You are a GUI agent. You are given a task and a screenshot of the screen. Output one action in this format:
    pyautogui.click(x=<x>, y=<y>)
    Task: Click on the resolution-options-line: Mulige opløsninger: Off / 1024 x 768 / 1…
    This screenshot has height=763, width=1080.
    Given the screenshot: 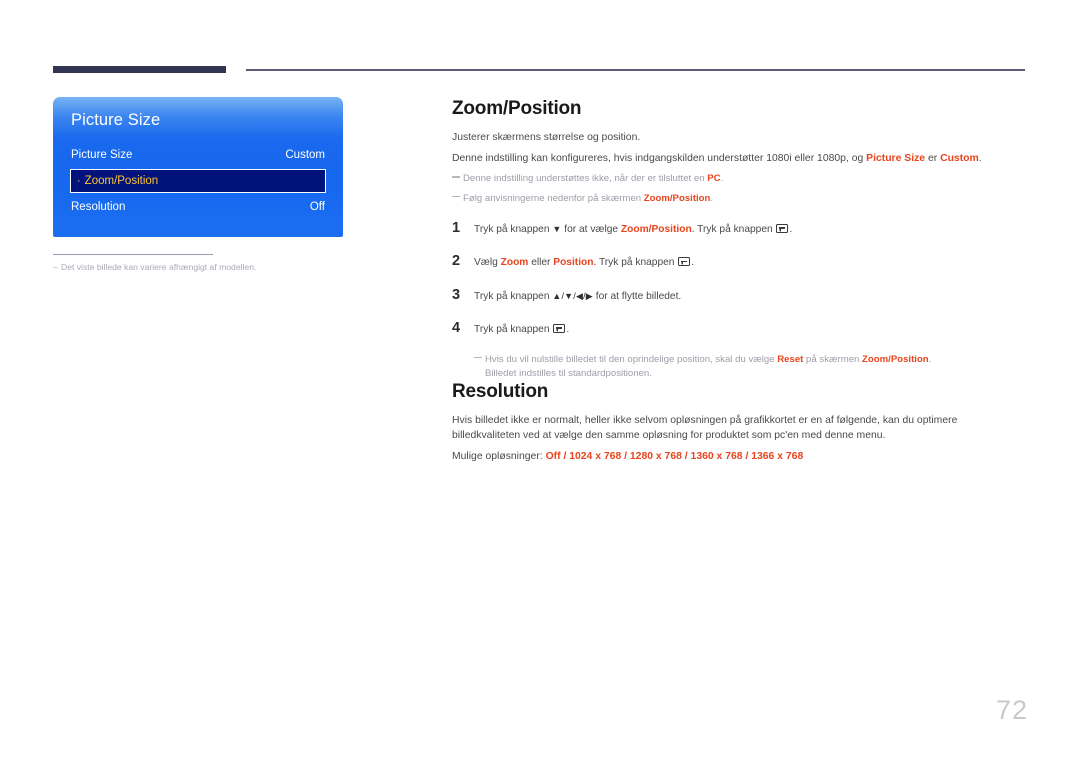 What is the action you would take?
    pyautogui.click(x=739, y=456)
    